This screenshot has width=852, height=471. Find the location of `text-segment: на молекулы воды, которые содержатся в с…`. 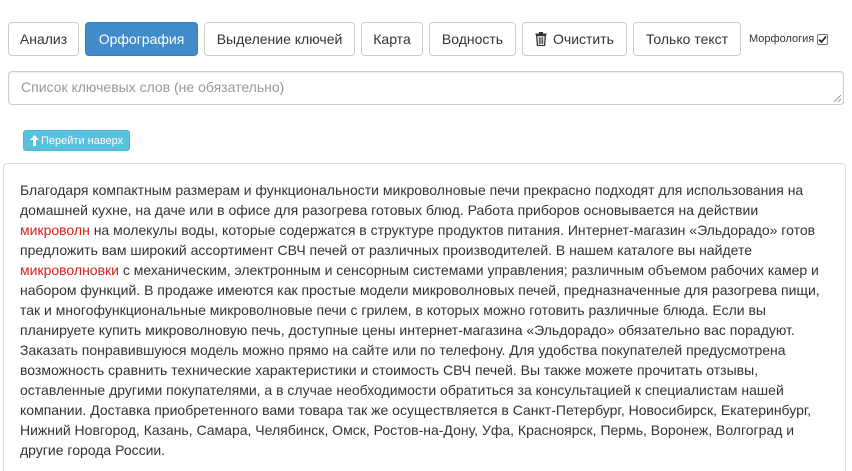

text-segment: на молекулы воды, которые содержатся в с… is located at coordinates (418, 240).